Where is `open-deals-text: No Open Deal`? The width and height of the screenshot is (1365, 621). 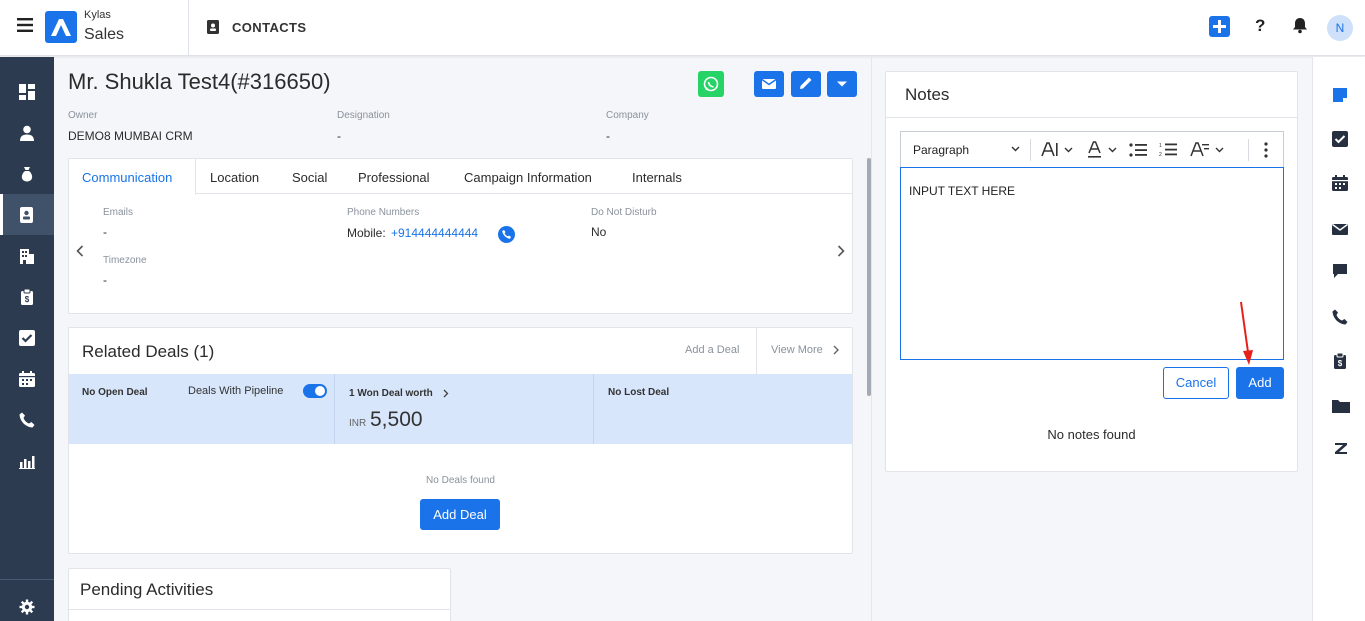
open-deals-text: No Open Deal is located at coordinates (115, 392).